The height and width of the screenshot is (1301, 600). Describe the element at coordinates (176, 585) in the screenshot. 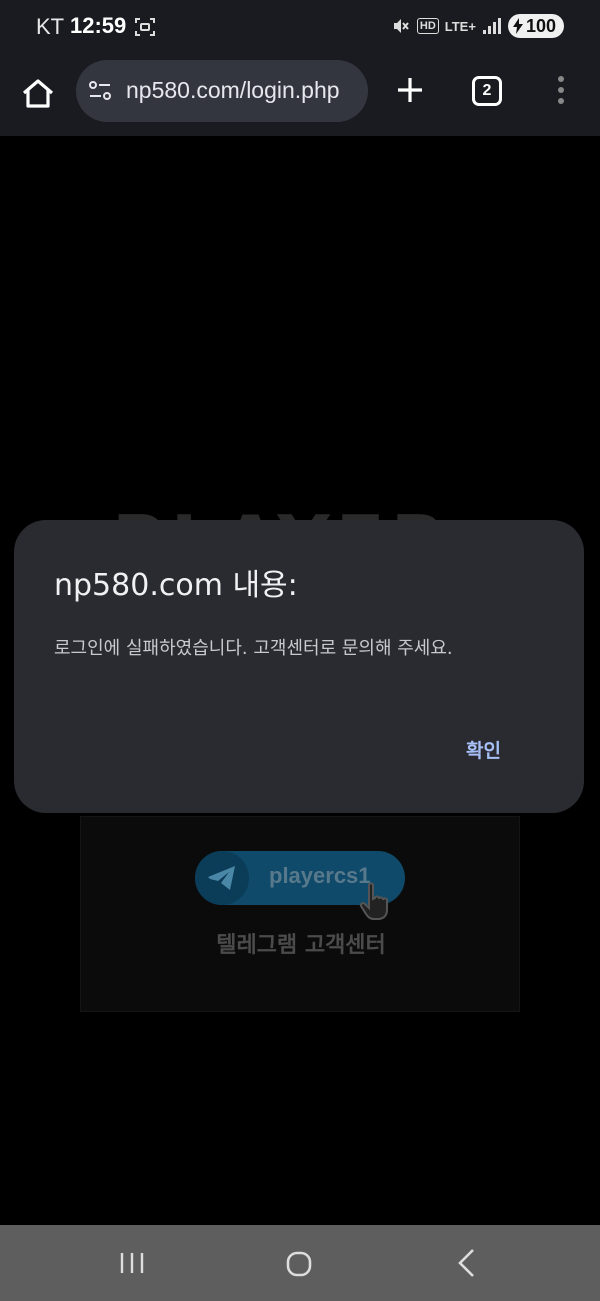

I see `dialog-title: np580.com 내용:` at that location.